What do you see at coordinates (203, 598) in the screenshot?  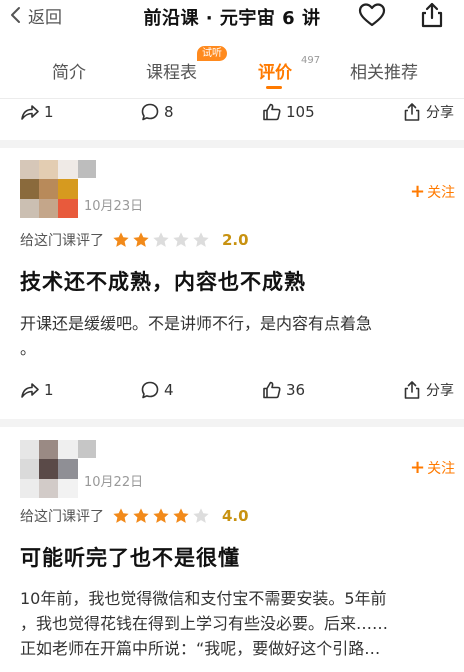 I see `review-body-line: 10年前，我也觉得微信和支付宝不需要安装。5年前` at bounding box center [203, 598].